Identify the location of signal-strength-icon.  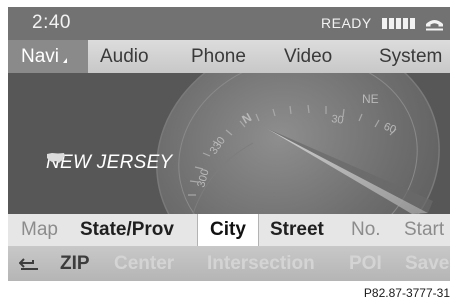
(398, 23).